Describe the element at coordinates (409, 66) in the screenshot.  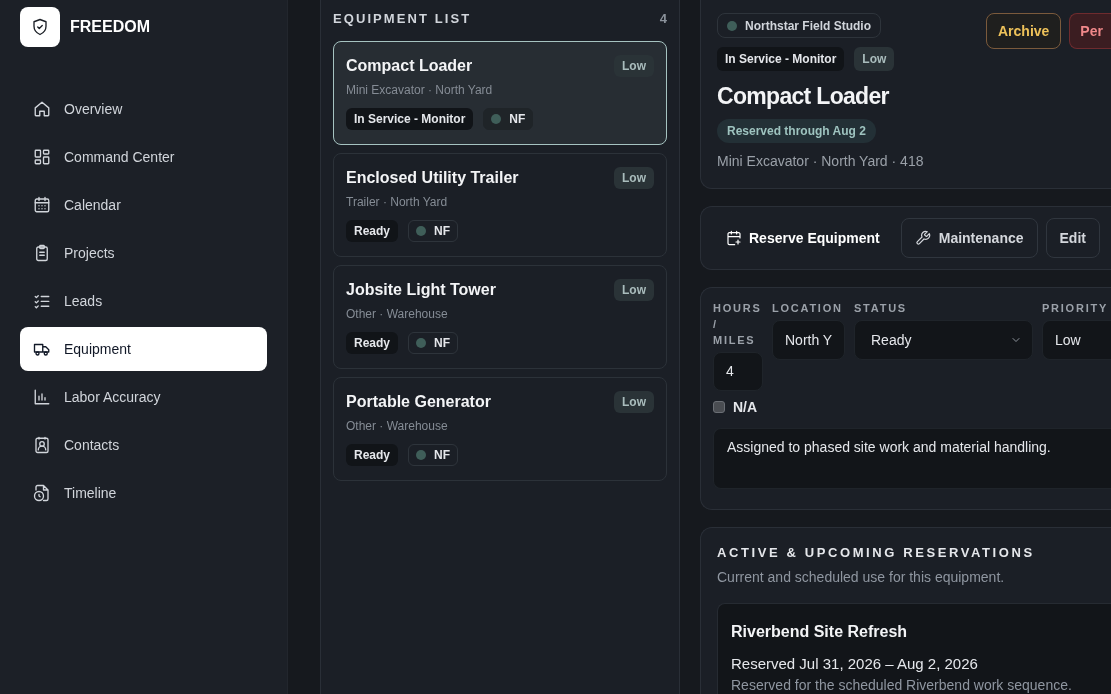
I see `equipment-name: Compact Loader` at that location.